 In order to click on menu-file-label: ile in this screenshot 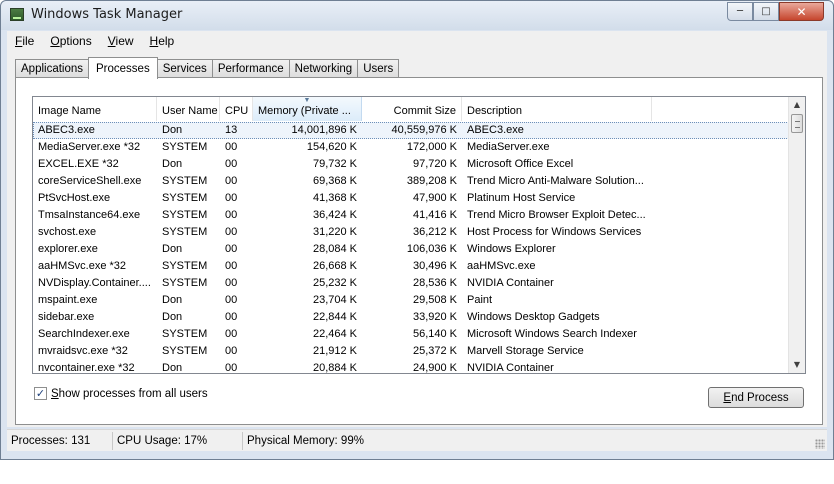, I will do `click(28, 41)`.